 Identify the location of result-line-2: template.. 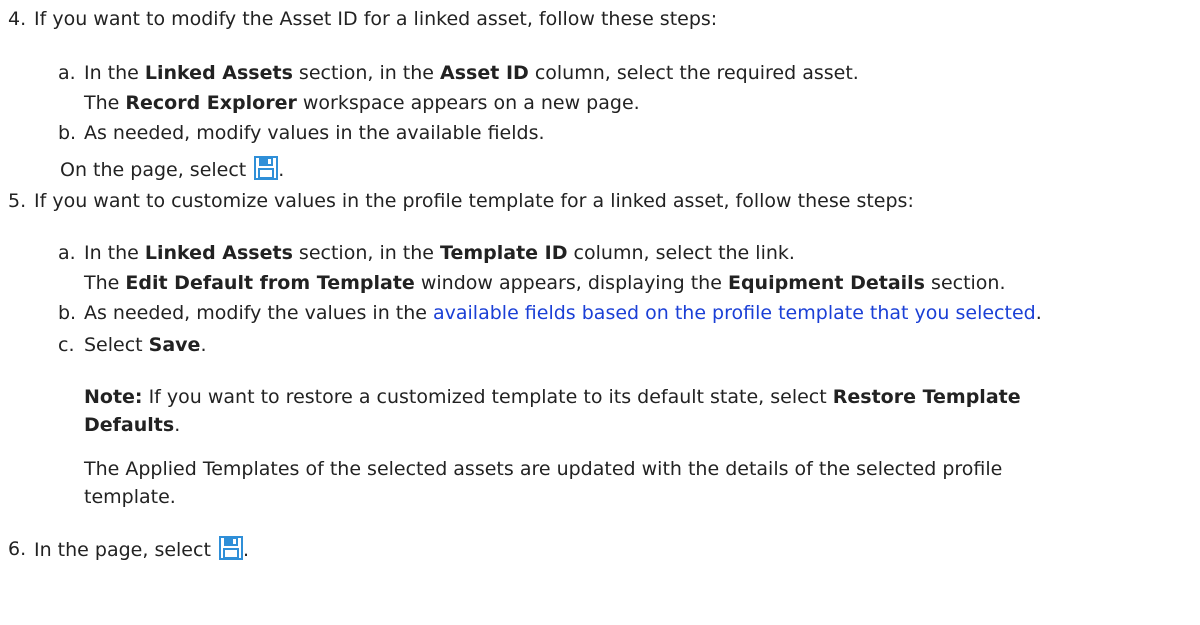
(130, 497).